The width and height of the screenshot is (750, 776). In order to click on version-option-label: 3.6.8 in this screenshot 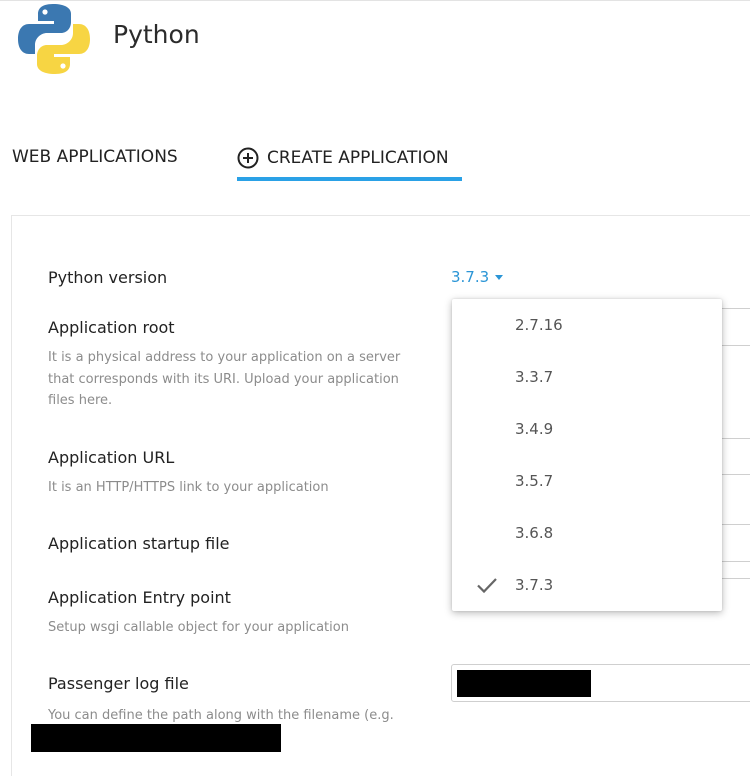, I will do `click(534, 533)`.